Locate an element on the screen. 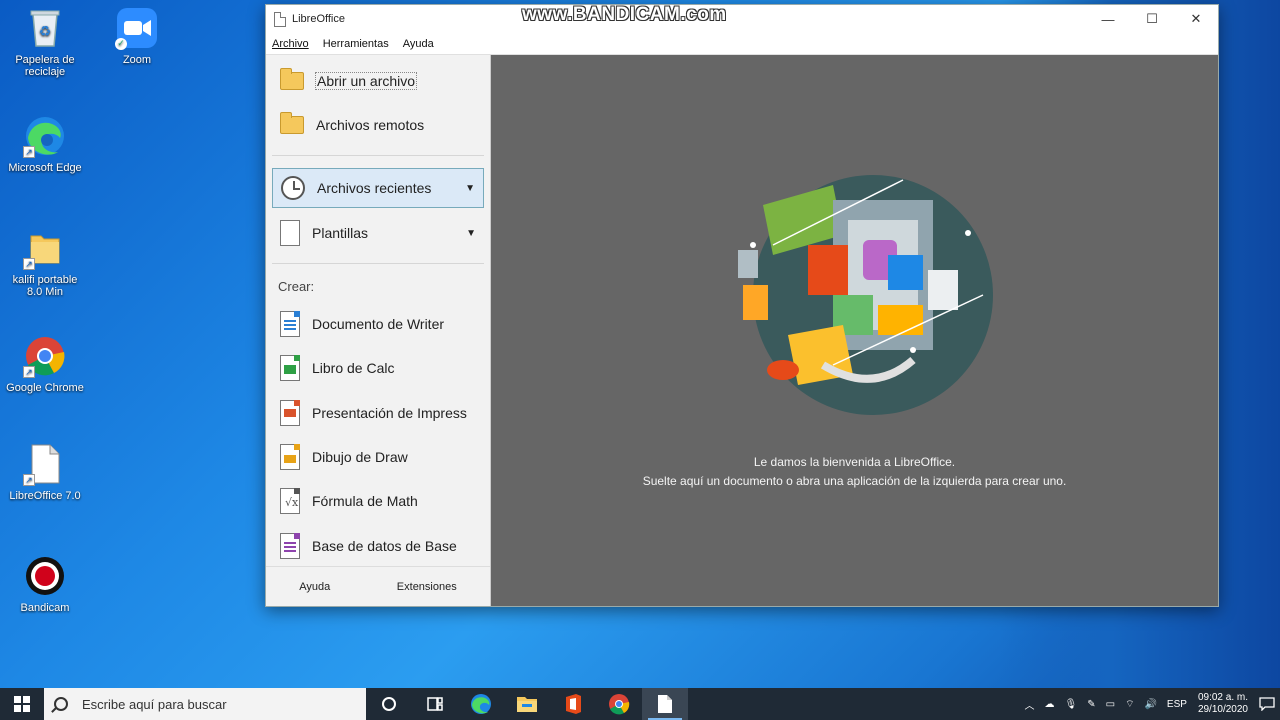  start-button is located at coordinates (22, 704).